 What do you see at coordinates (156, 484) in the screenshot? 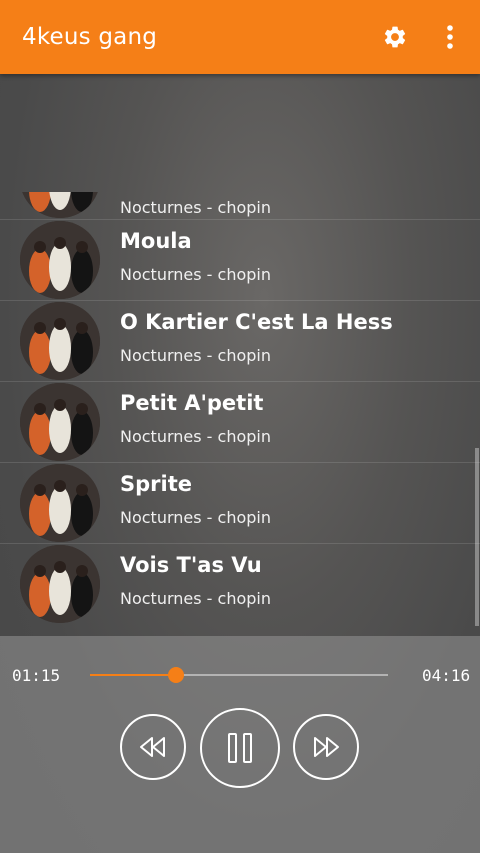
I see `song-title: Sprite` at bounding box center [156, 484].